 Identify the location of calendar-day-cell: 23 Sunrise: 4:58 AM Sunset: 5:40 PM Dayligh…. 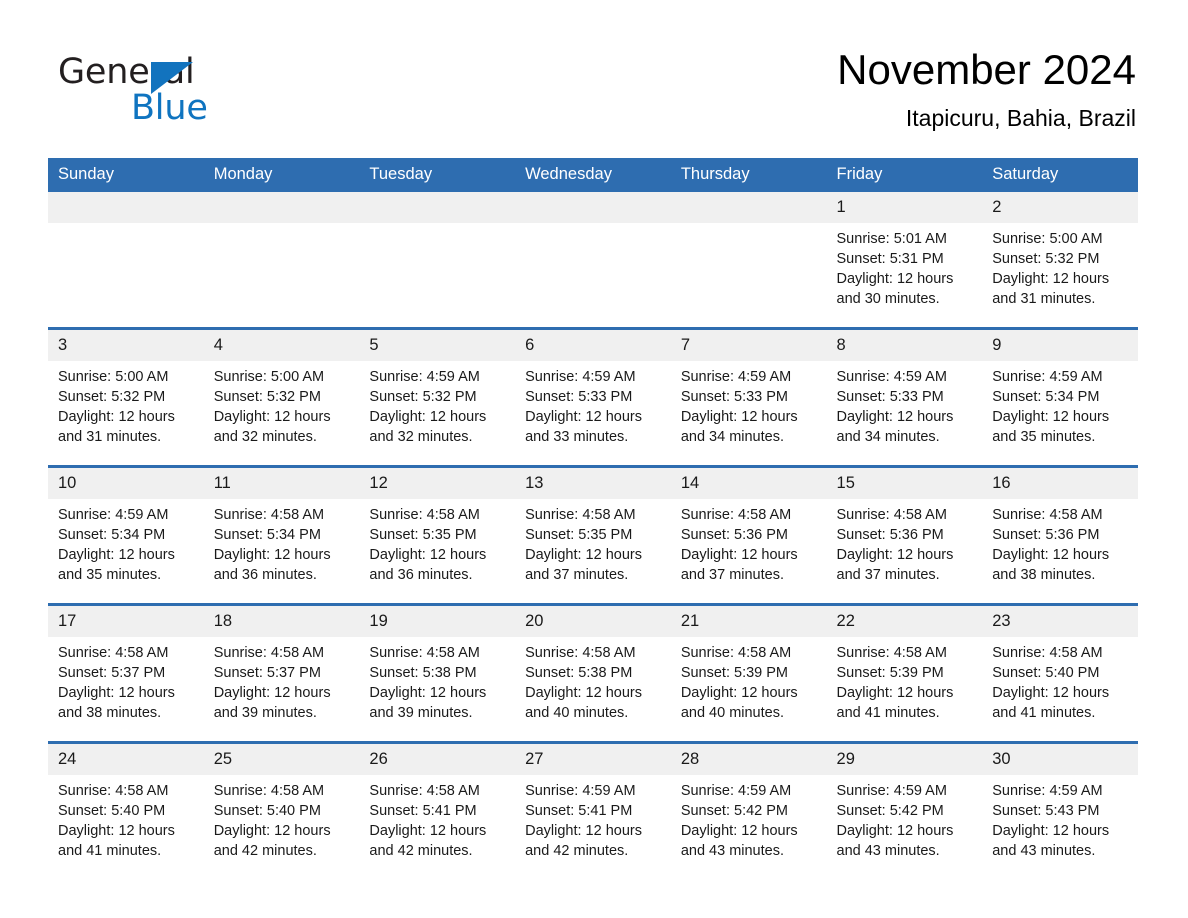
(1060, 673).